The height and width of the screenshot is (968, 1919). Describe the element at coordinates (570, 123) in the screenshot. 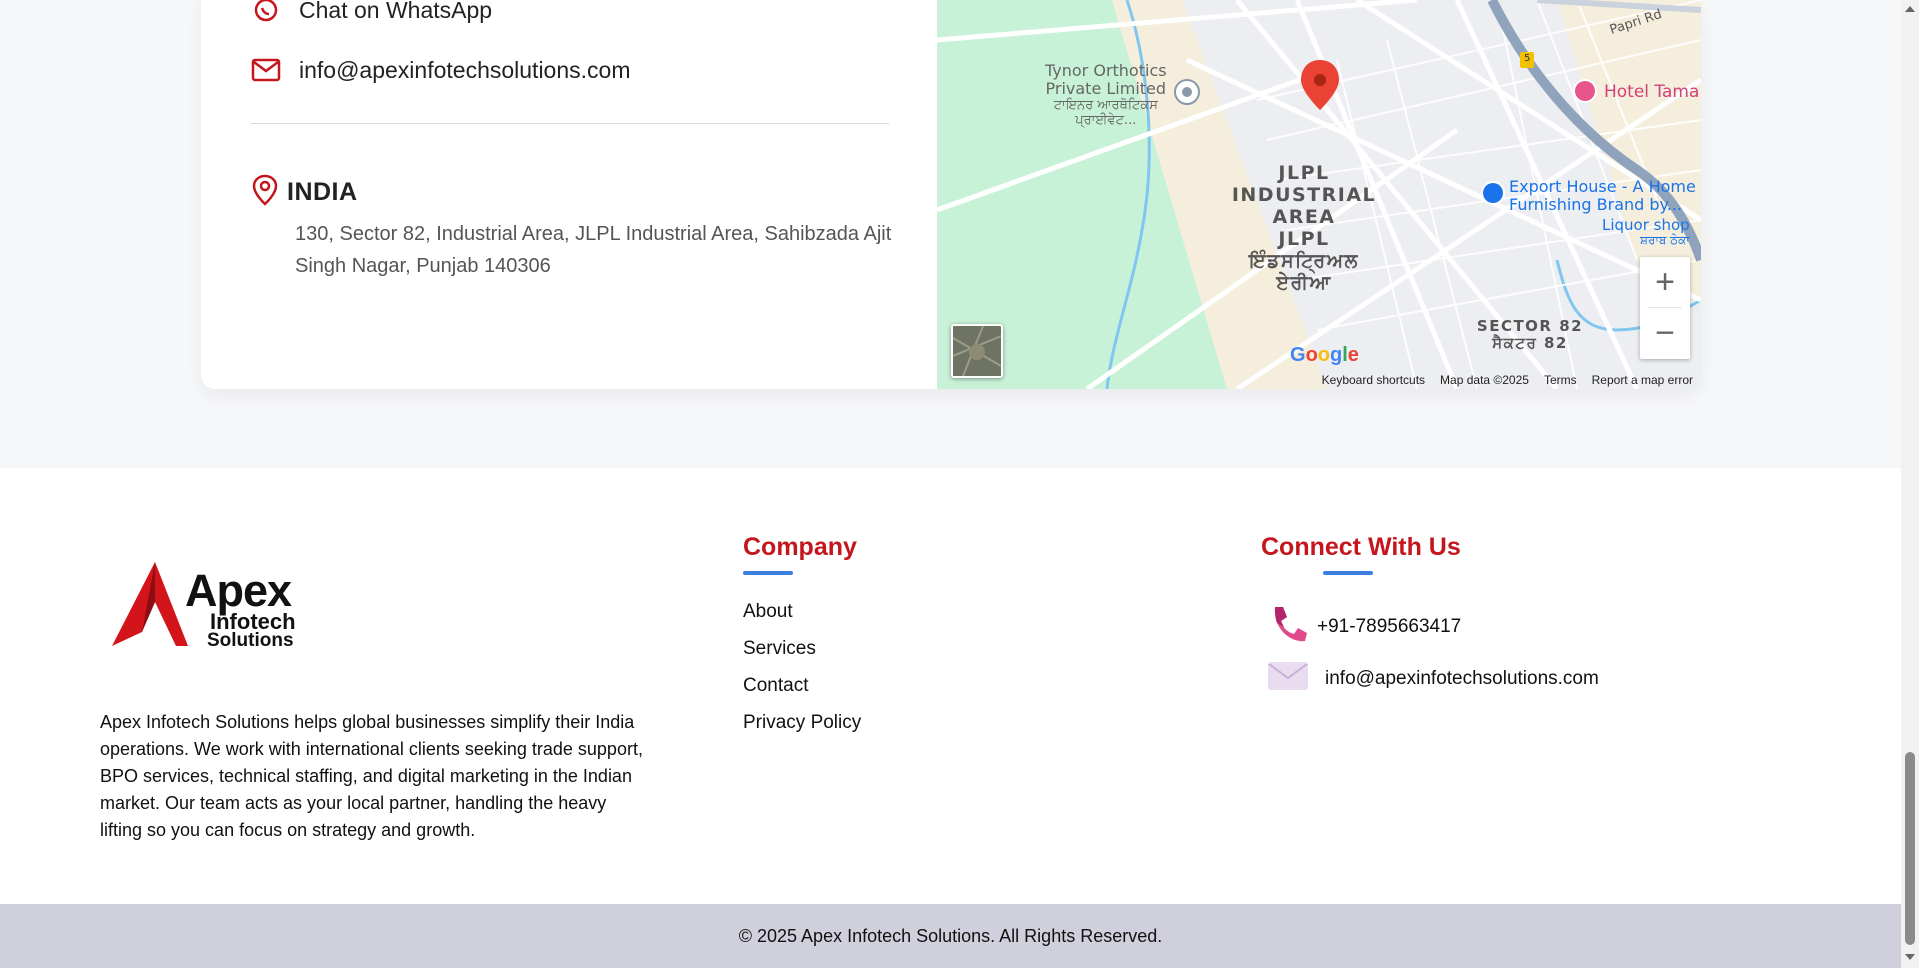

I see `divider` at that location.